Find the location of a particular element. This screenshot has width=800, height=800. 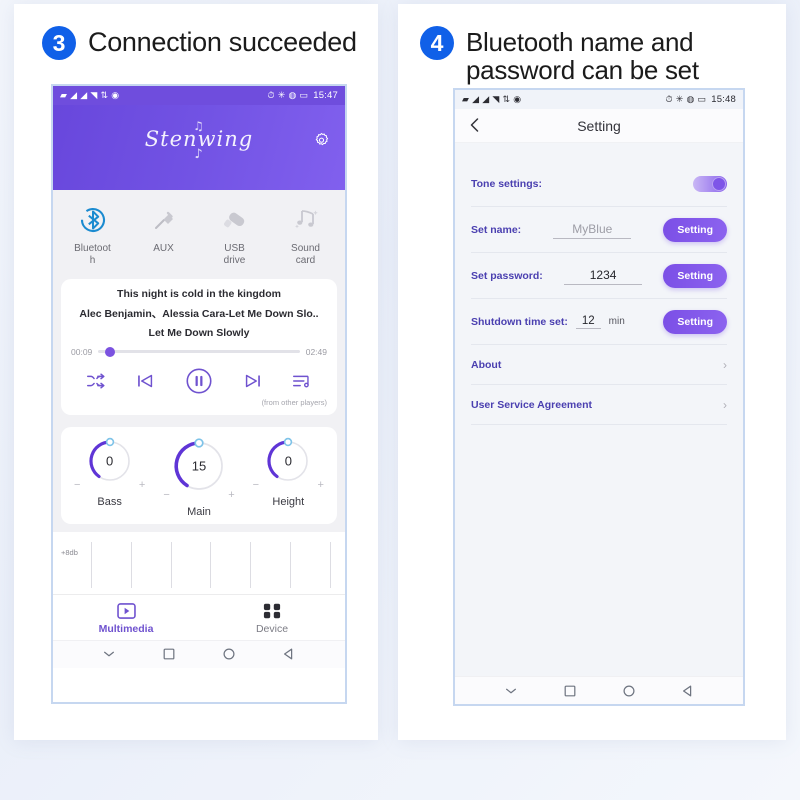

set-name-input: MyBlue is located at coordinates (592, 230).